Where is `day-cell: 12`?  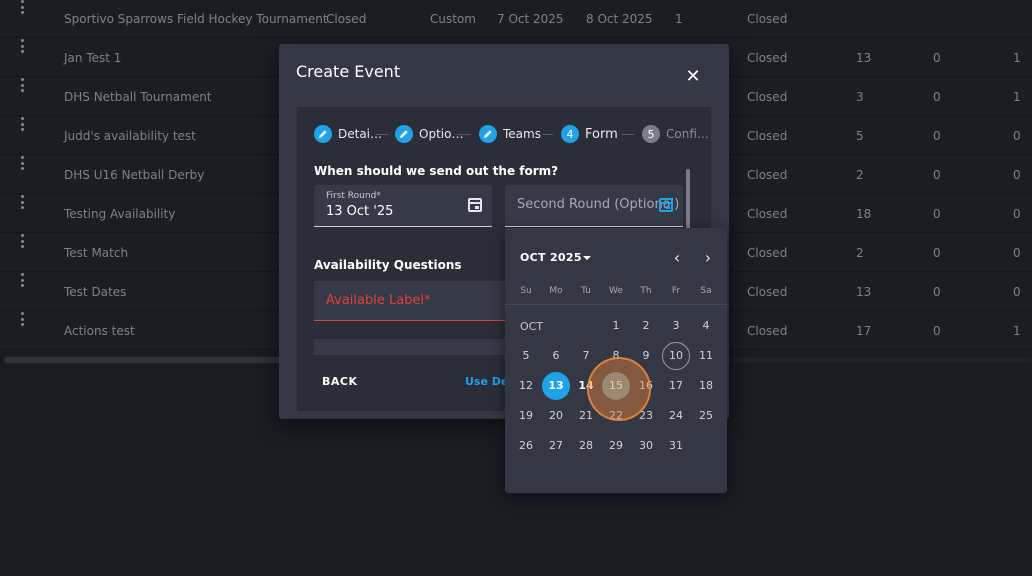
day-cell: 12 is located at coordinates (526, 386).